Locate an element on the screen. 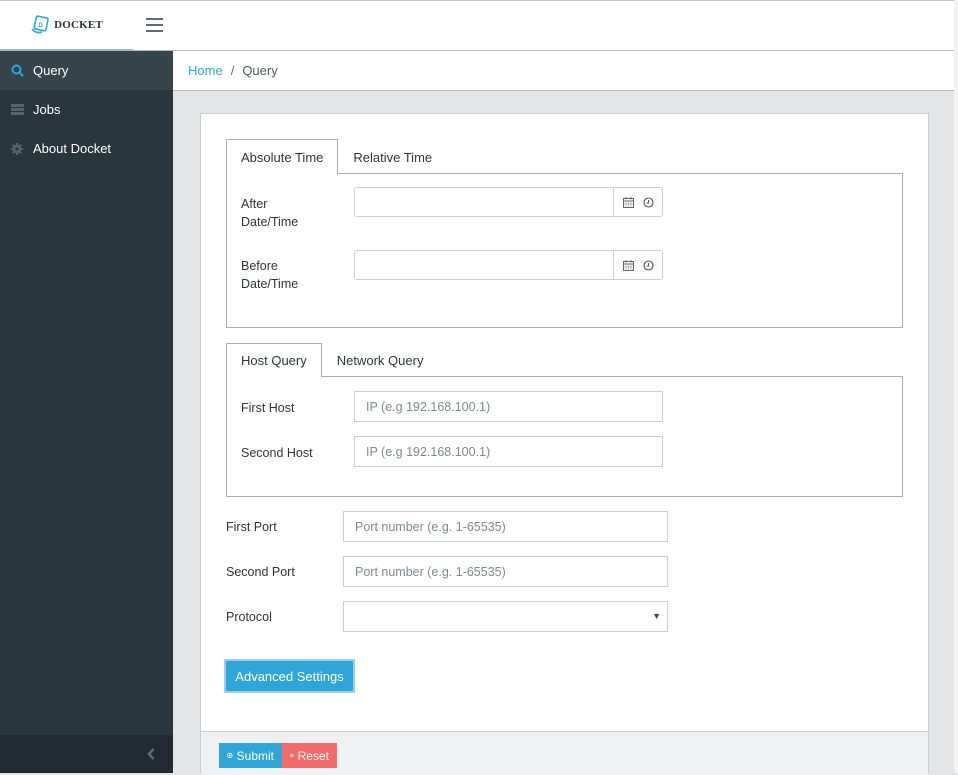 The height and width of the screenshot is (775, 958). second-host-input is located at coordinates (508, 451).